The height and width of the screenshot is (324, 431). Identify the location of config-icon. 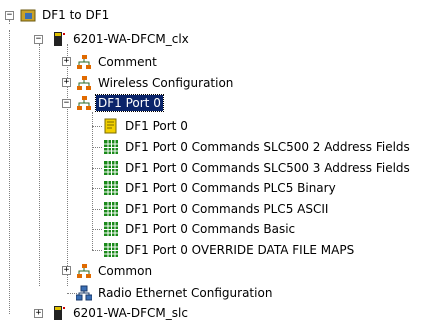
(111, 126).